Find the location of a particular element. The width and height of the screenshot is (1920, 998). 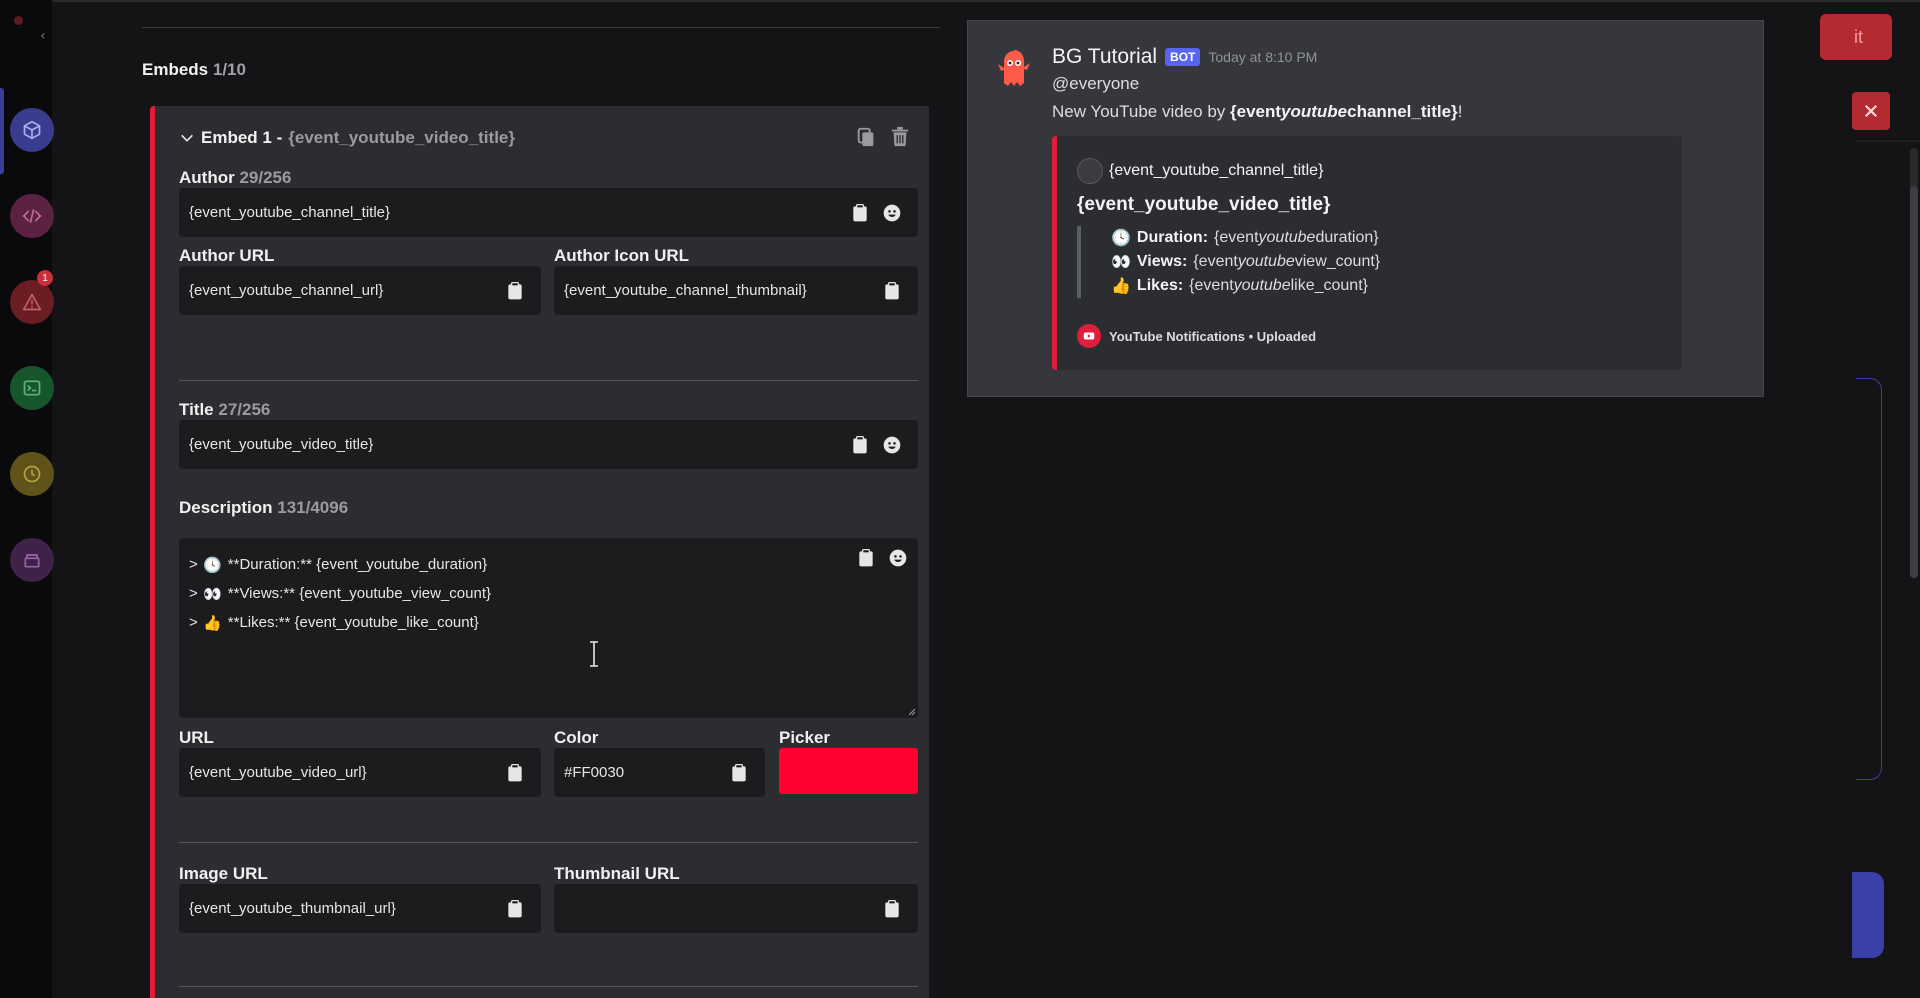

sidebar-item-modules is located at coordinates (32, 130).